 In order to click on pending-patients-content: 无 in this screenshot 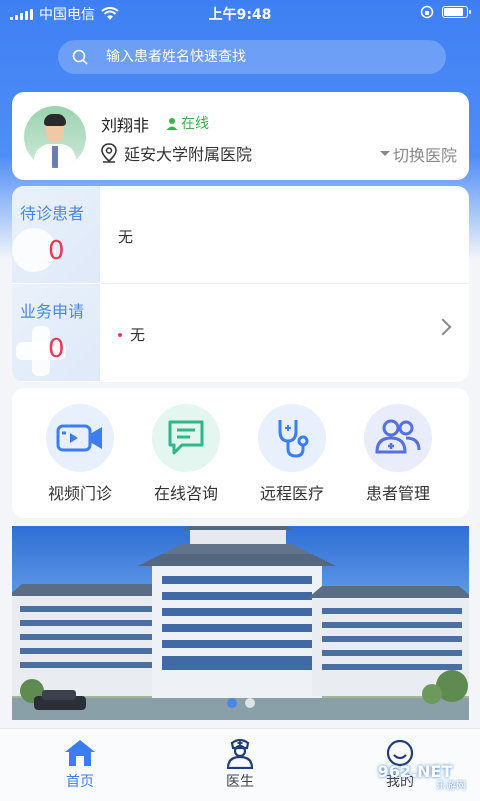, I will do `click(125, 236)`.